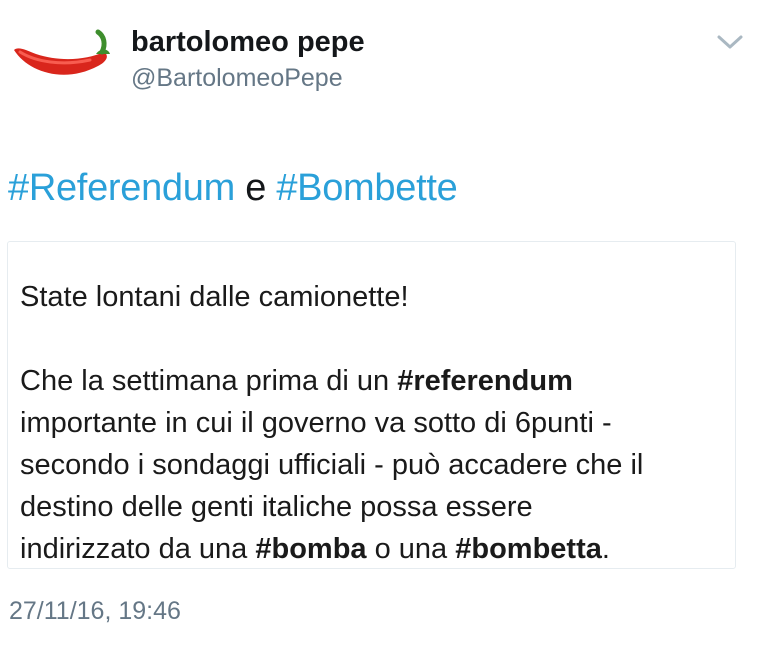 The width and height of the screenshot is (766, 646). Describe the element at coordinates (730, 42) in the screenshot. I see `chevron-down-icon` at that location.